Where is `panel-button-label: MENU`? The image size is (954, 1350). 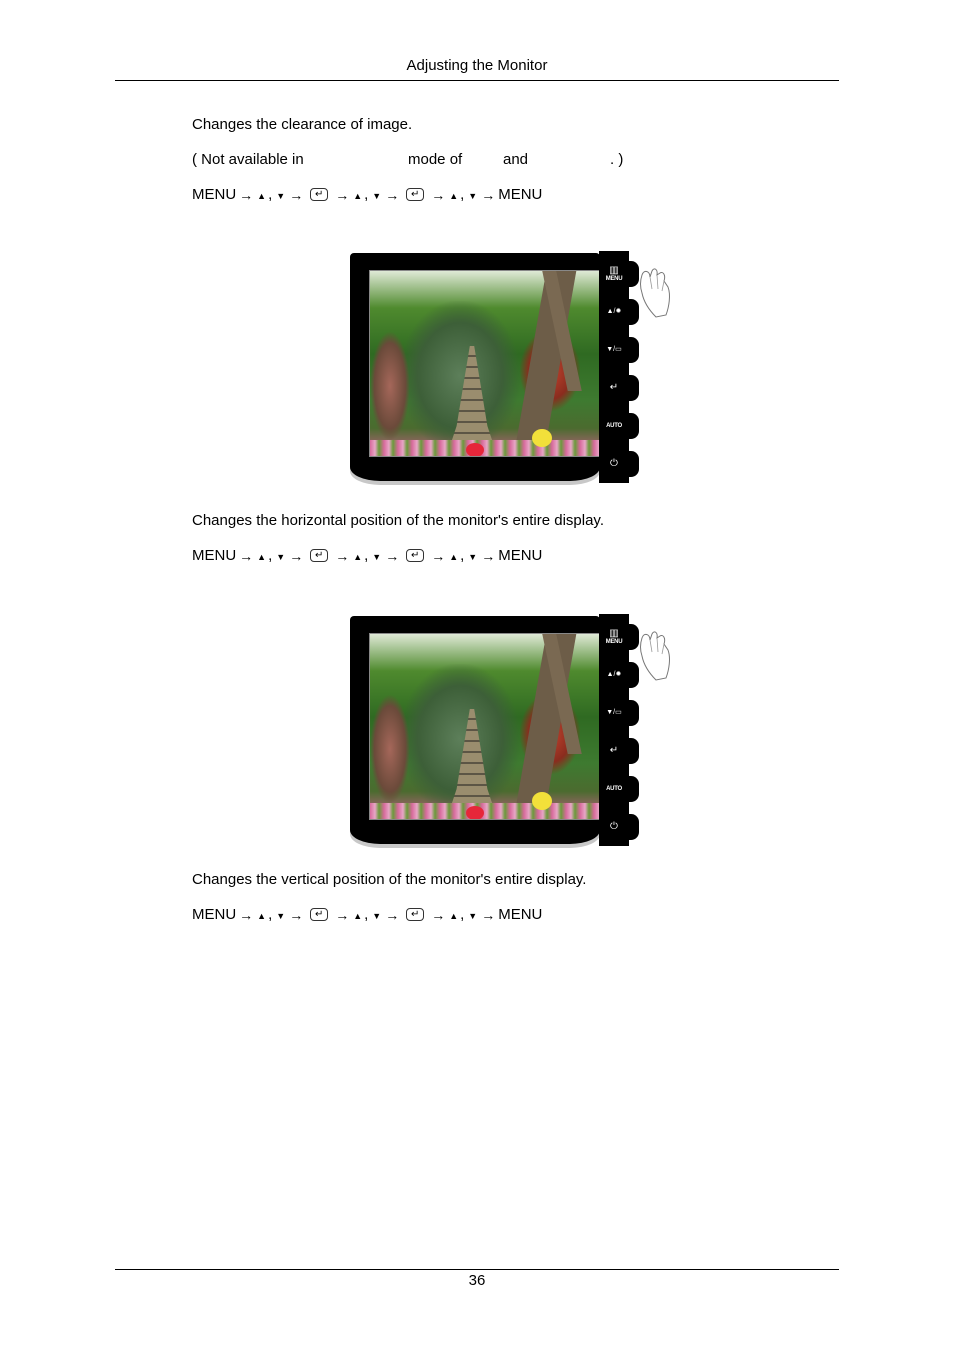 panel-button-label: MENU is located at coordinates (614, 278).